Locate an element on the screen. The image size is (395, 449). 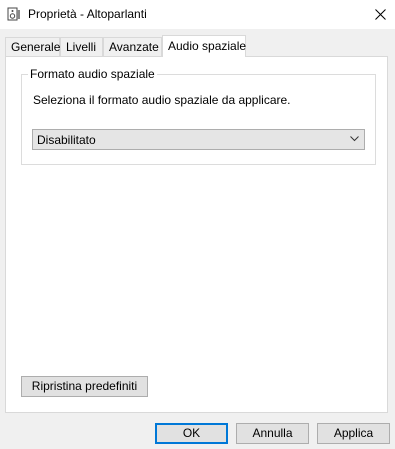
spatial-format-select: Disabilitato is located at coordinates (198, 139).